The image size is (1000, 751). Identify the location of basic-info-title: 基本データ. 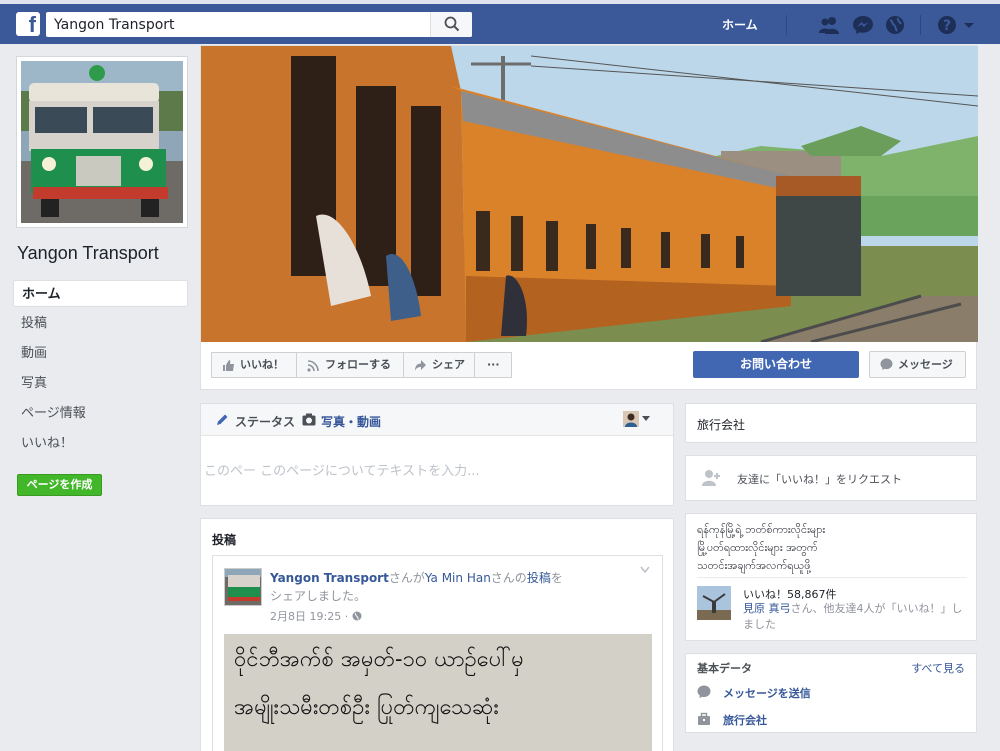
(724, 668).